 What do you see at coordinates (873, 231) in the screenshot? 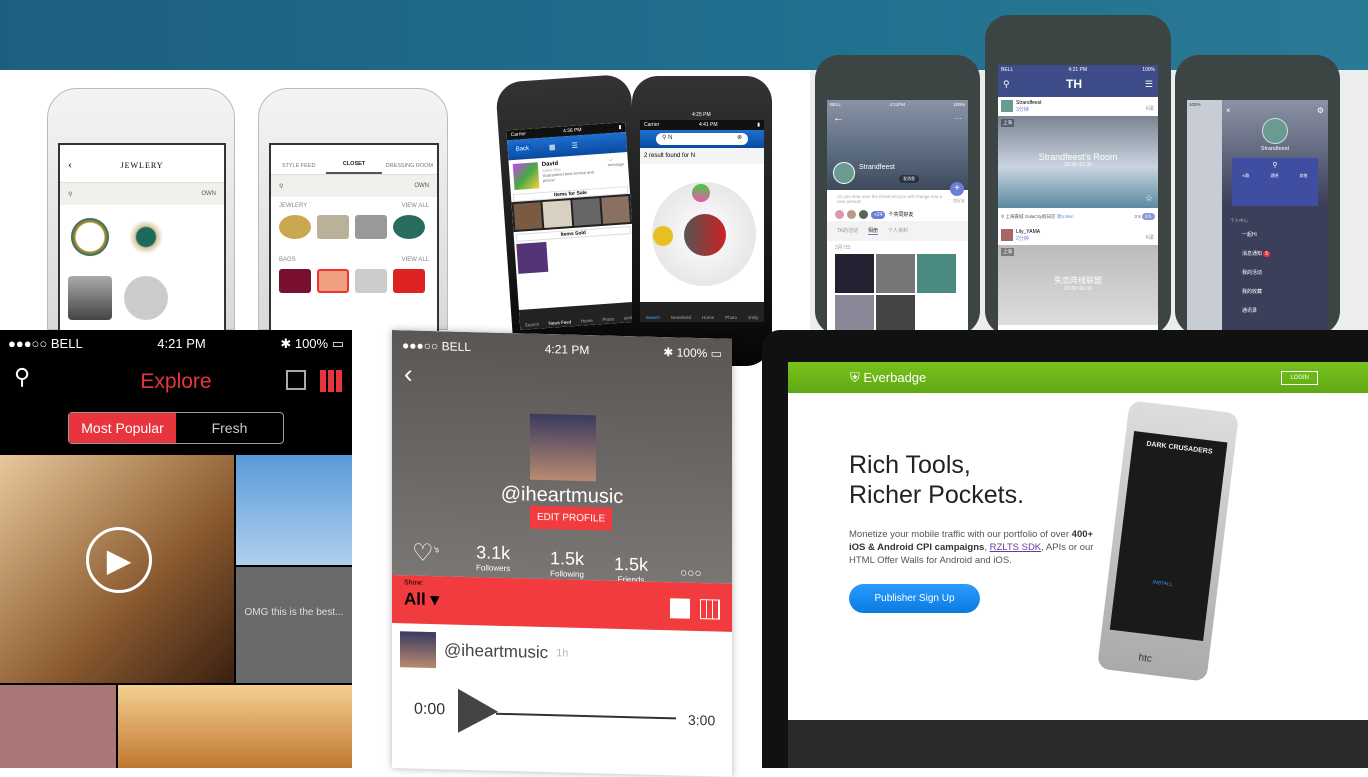
I see `tab-album: 相册` at bounding box center [873, 231].